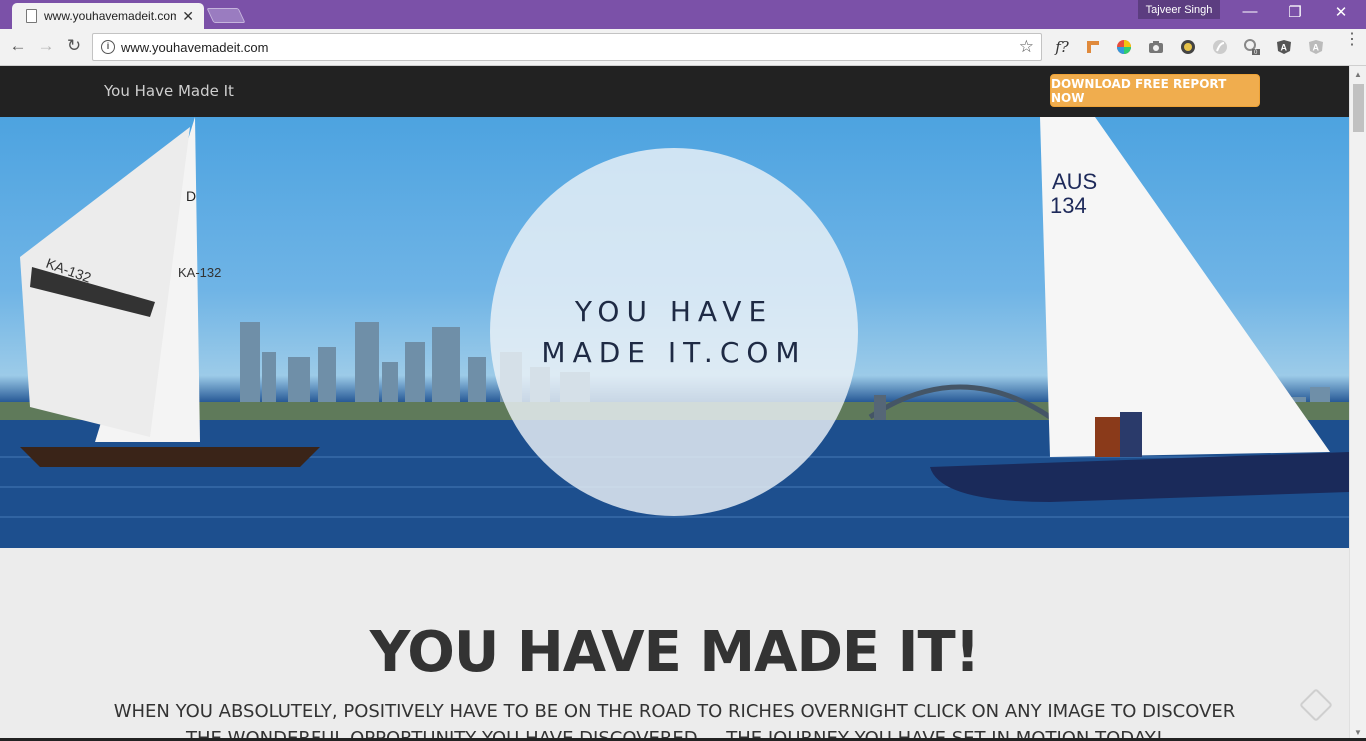 Image resolution: width=1366 pixels, height=741 pixels. Describe the element at coordinates (1179, 9) in the screenshot. I see `profile-button: Tajveer Singh` at that location.